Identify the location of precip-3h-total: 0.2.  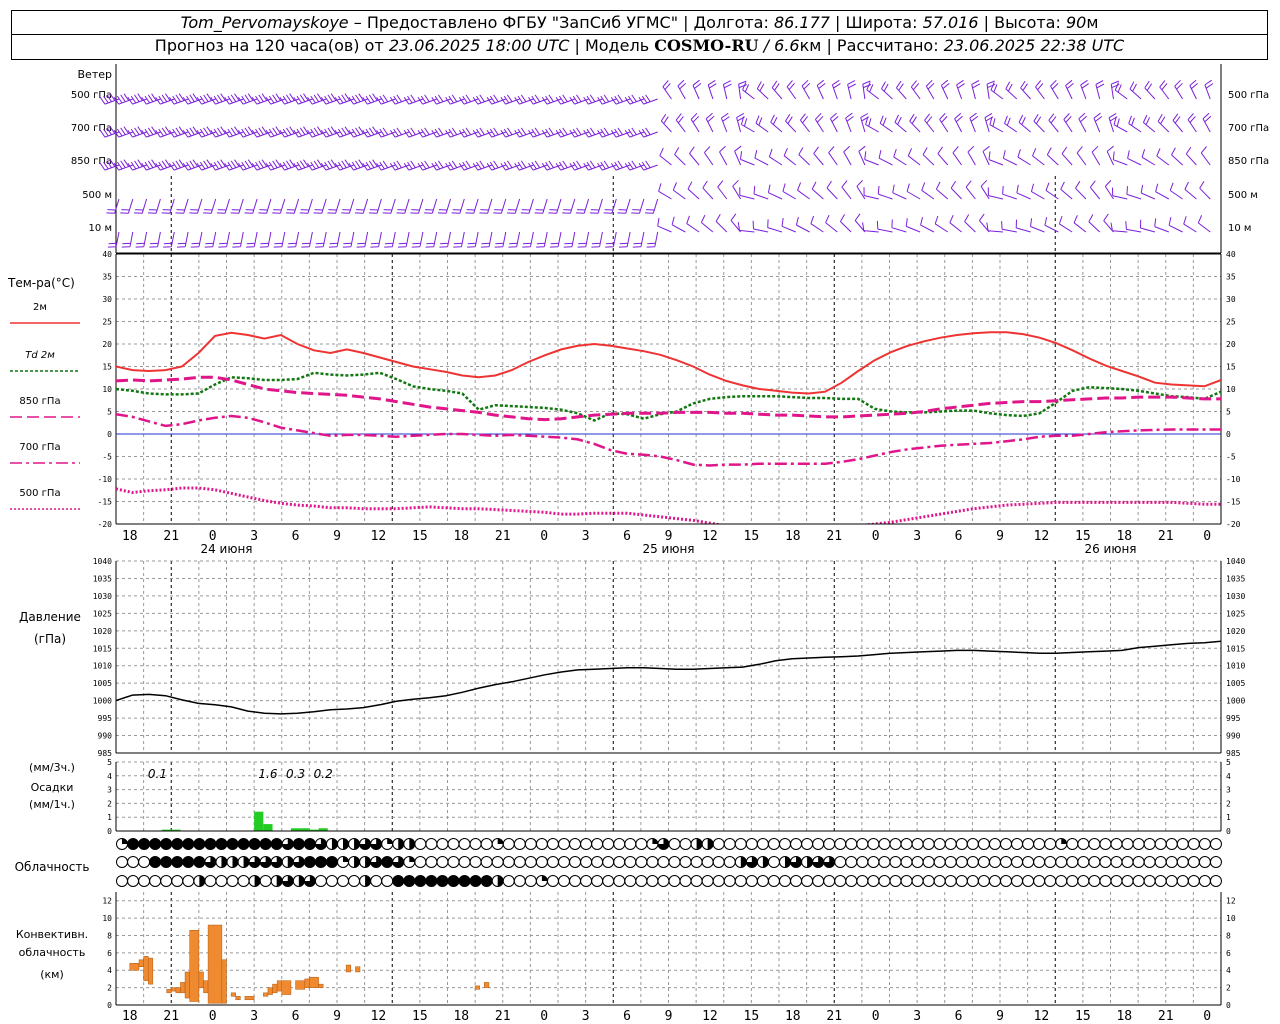
(323, 774).